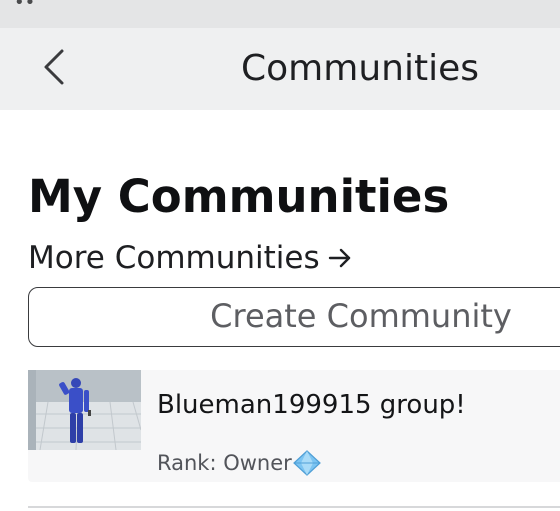  I want to click on diamond-icon, so click(306, 463).